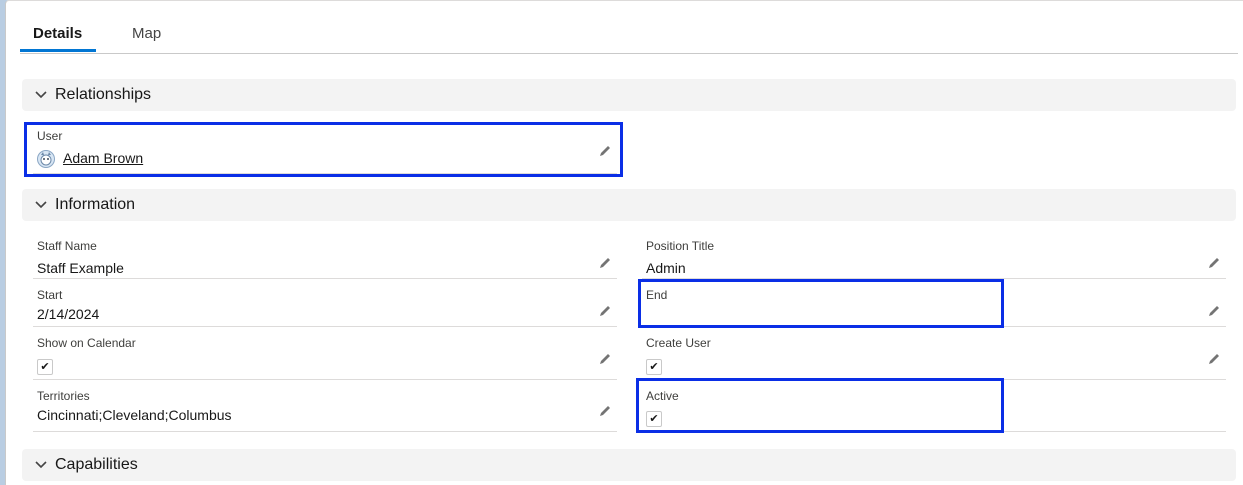 The image size is (1243, 485). What do you see at coordinates (629, 465) in the screenshot?
I see `section-capabilities: Capabilities` at bounding box center [629, 465].